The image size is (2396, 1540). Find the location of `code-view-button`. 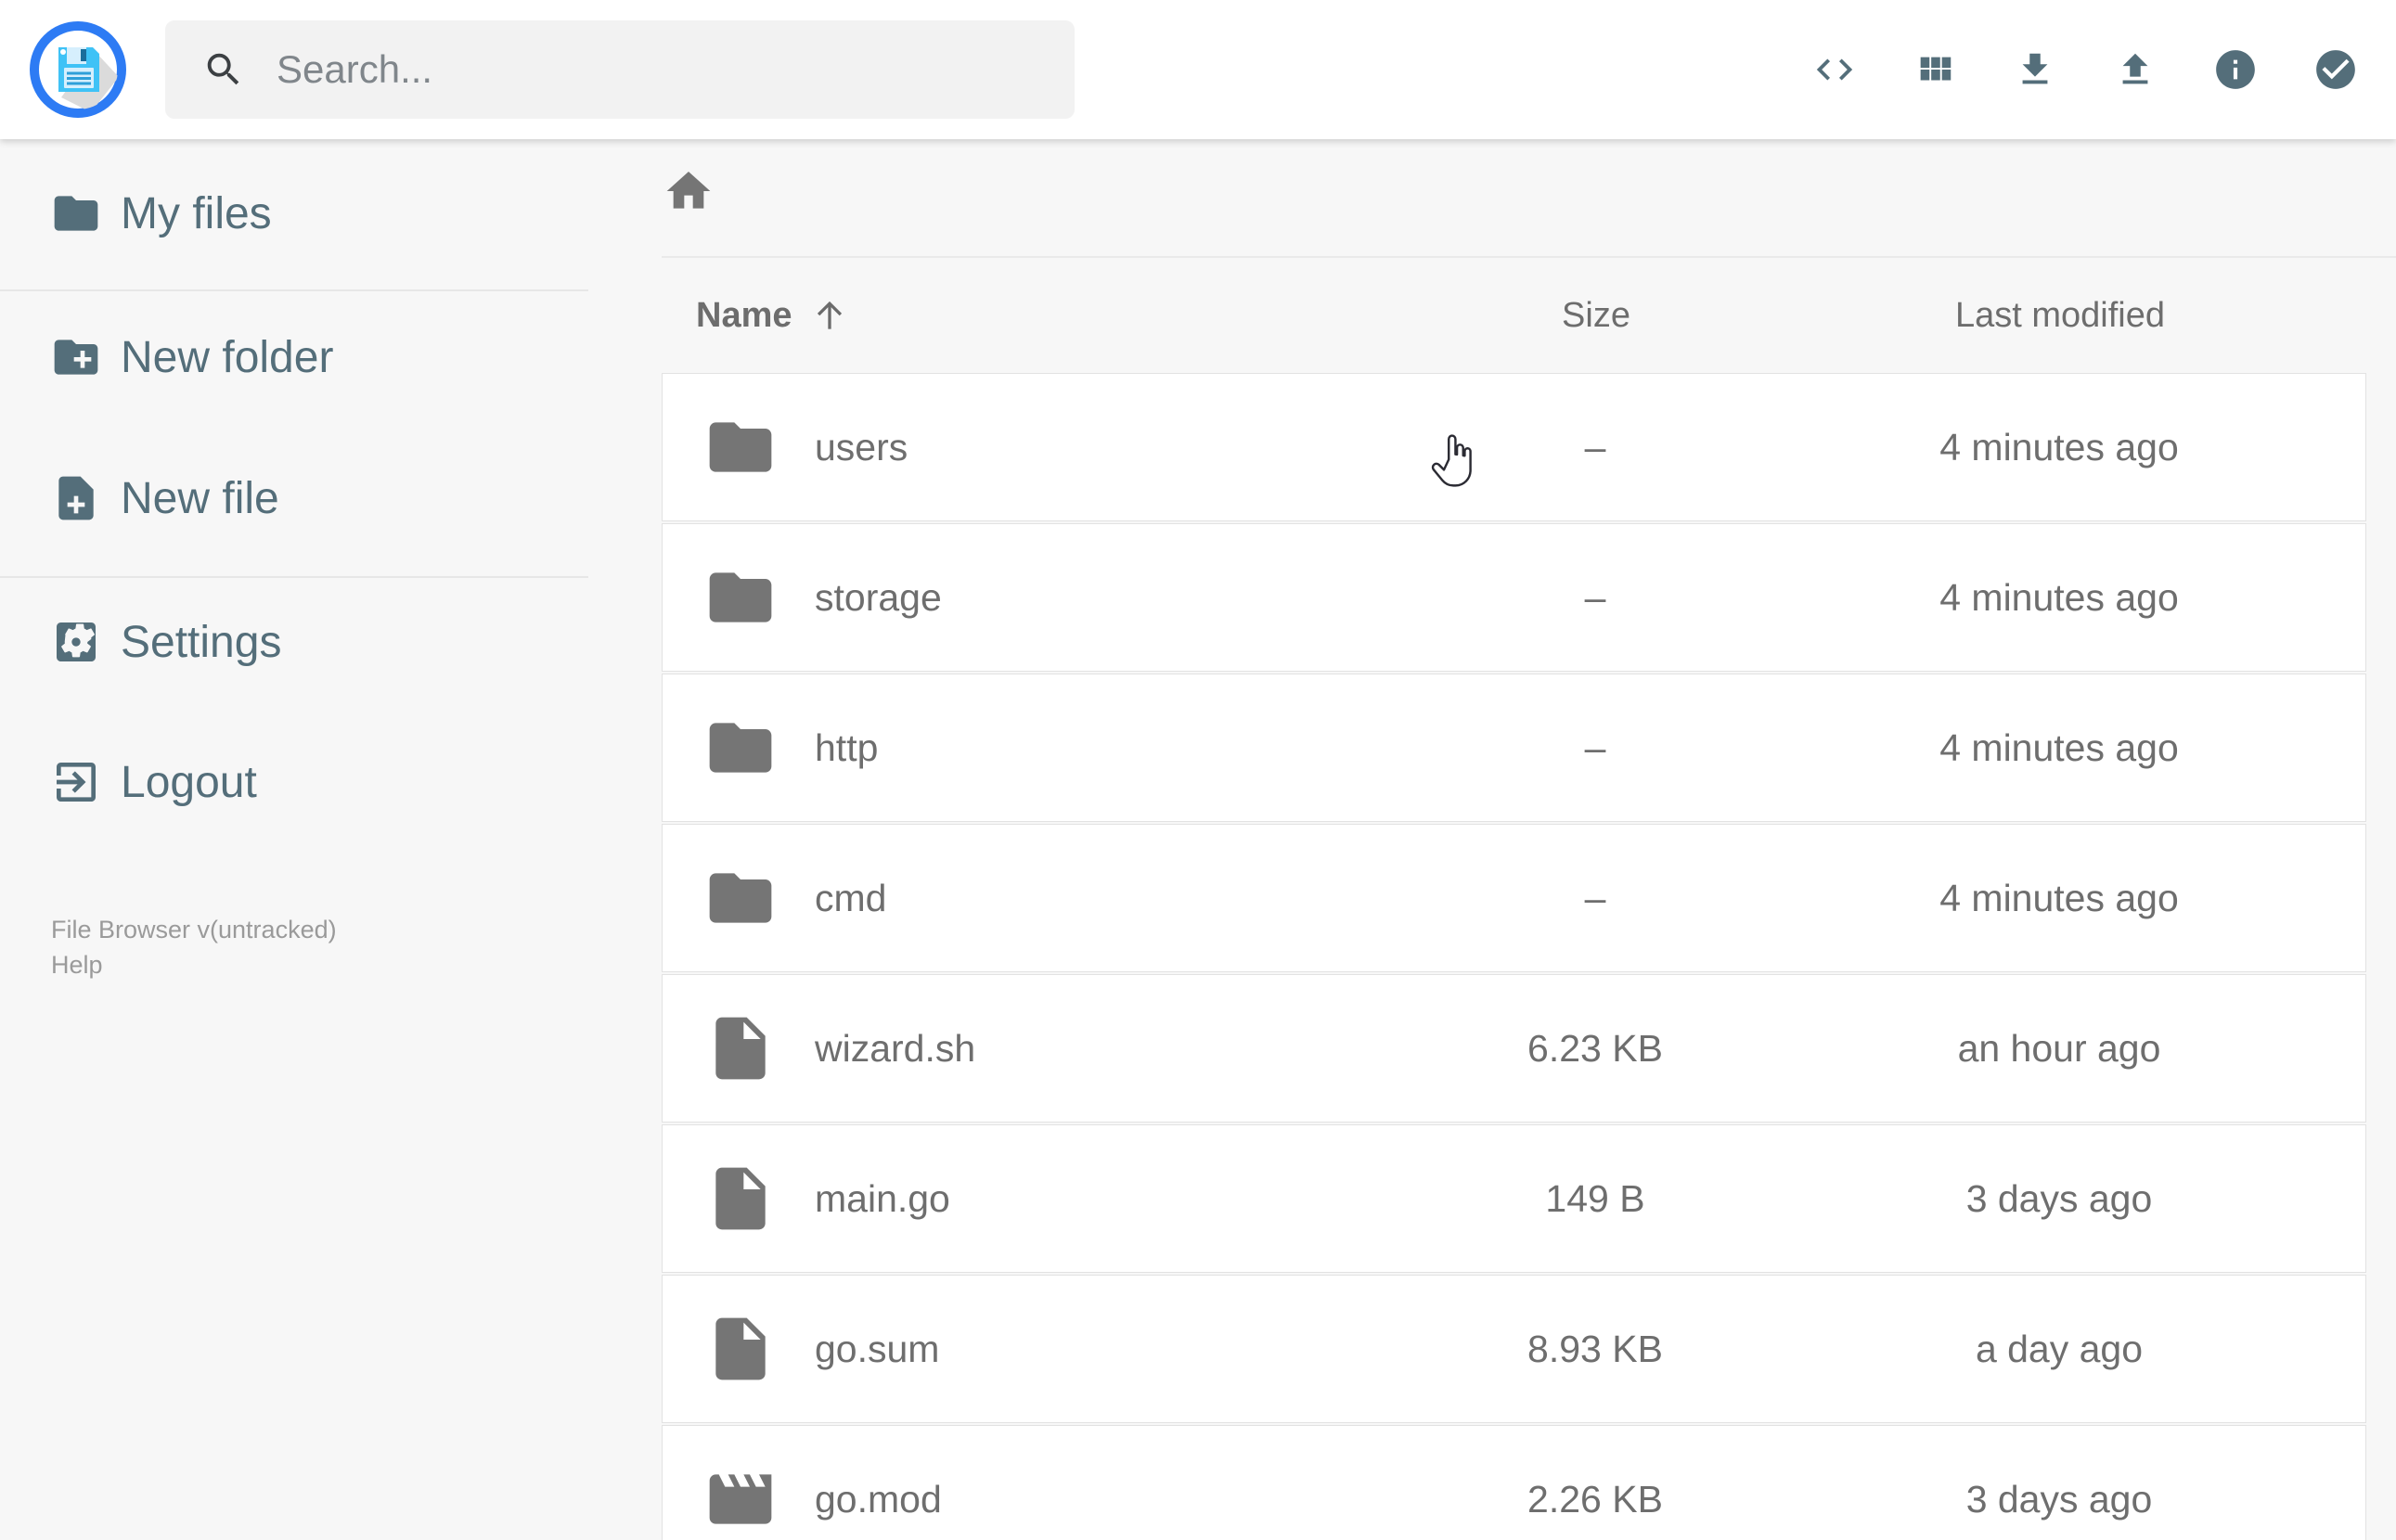

code-view-button is located at coordinates (1834, 69).